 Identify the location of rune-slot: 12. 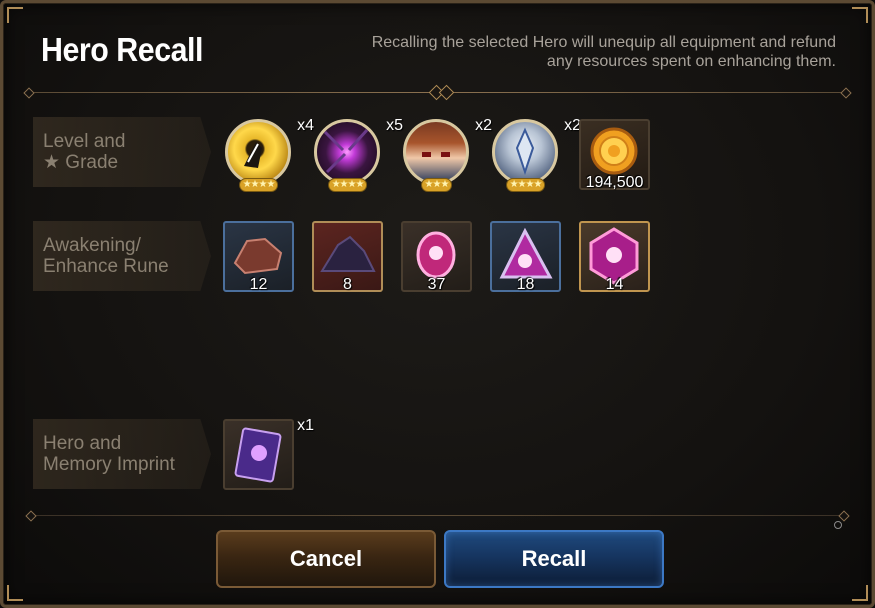
(258, 257).